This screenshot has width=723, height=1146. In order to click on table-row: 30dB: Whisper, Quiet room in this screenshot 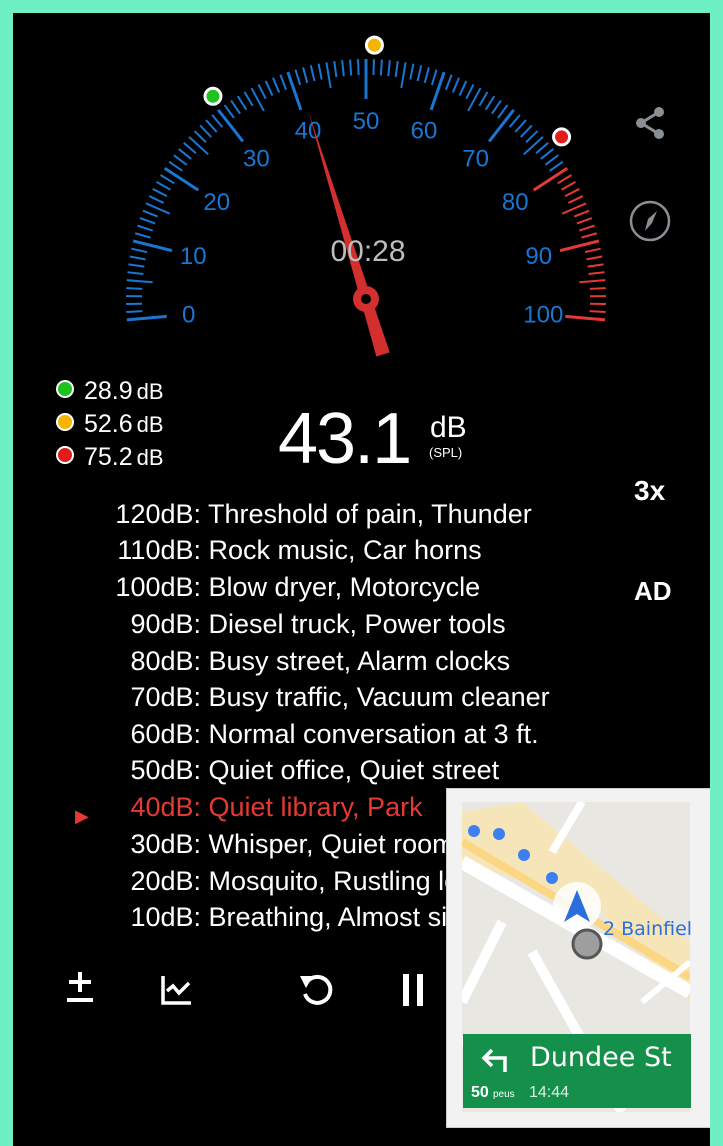, I will do `click(234, 844)`.